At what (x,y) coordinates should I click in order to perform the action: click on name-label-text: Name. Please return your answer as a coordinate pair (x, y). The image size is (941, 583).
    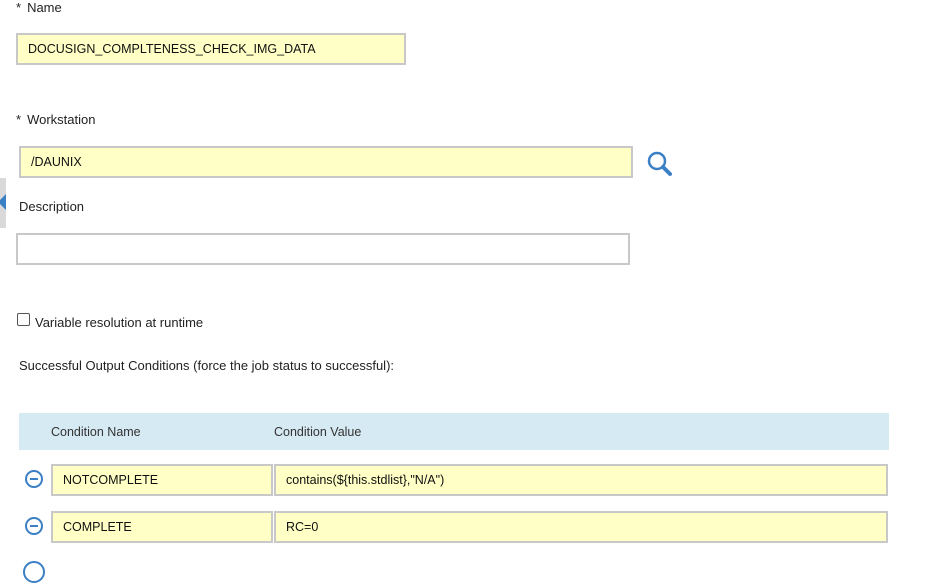
    Looking at the image, I should click on (44, 7).